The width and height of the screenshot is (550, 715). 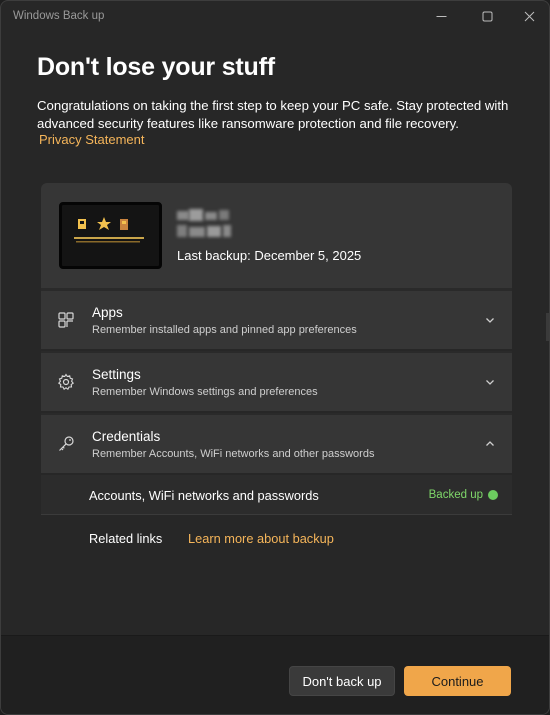 What do you see at coordinates (490, 444) in the screenshot?
I see `chevron-up-icon` at bounding box center [490, 444].